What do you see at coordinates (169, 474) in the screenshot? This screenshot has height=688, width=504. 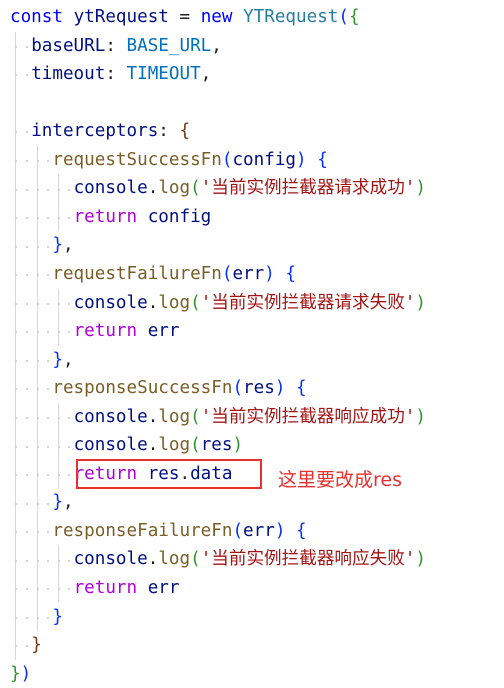 I see `highlight-box` at bounding box center [169, 474].